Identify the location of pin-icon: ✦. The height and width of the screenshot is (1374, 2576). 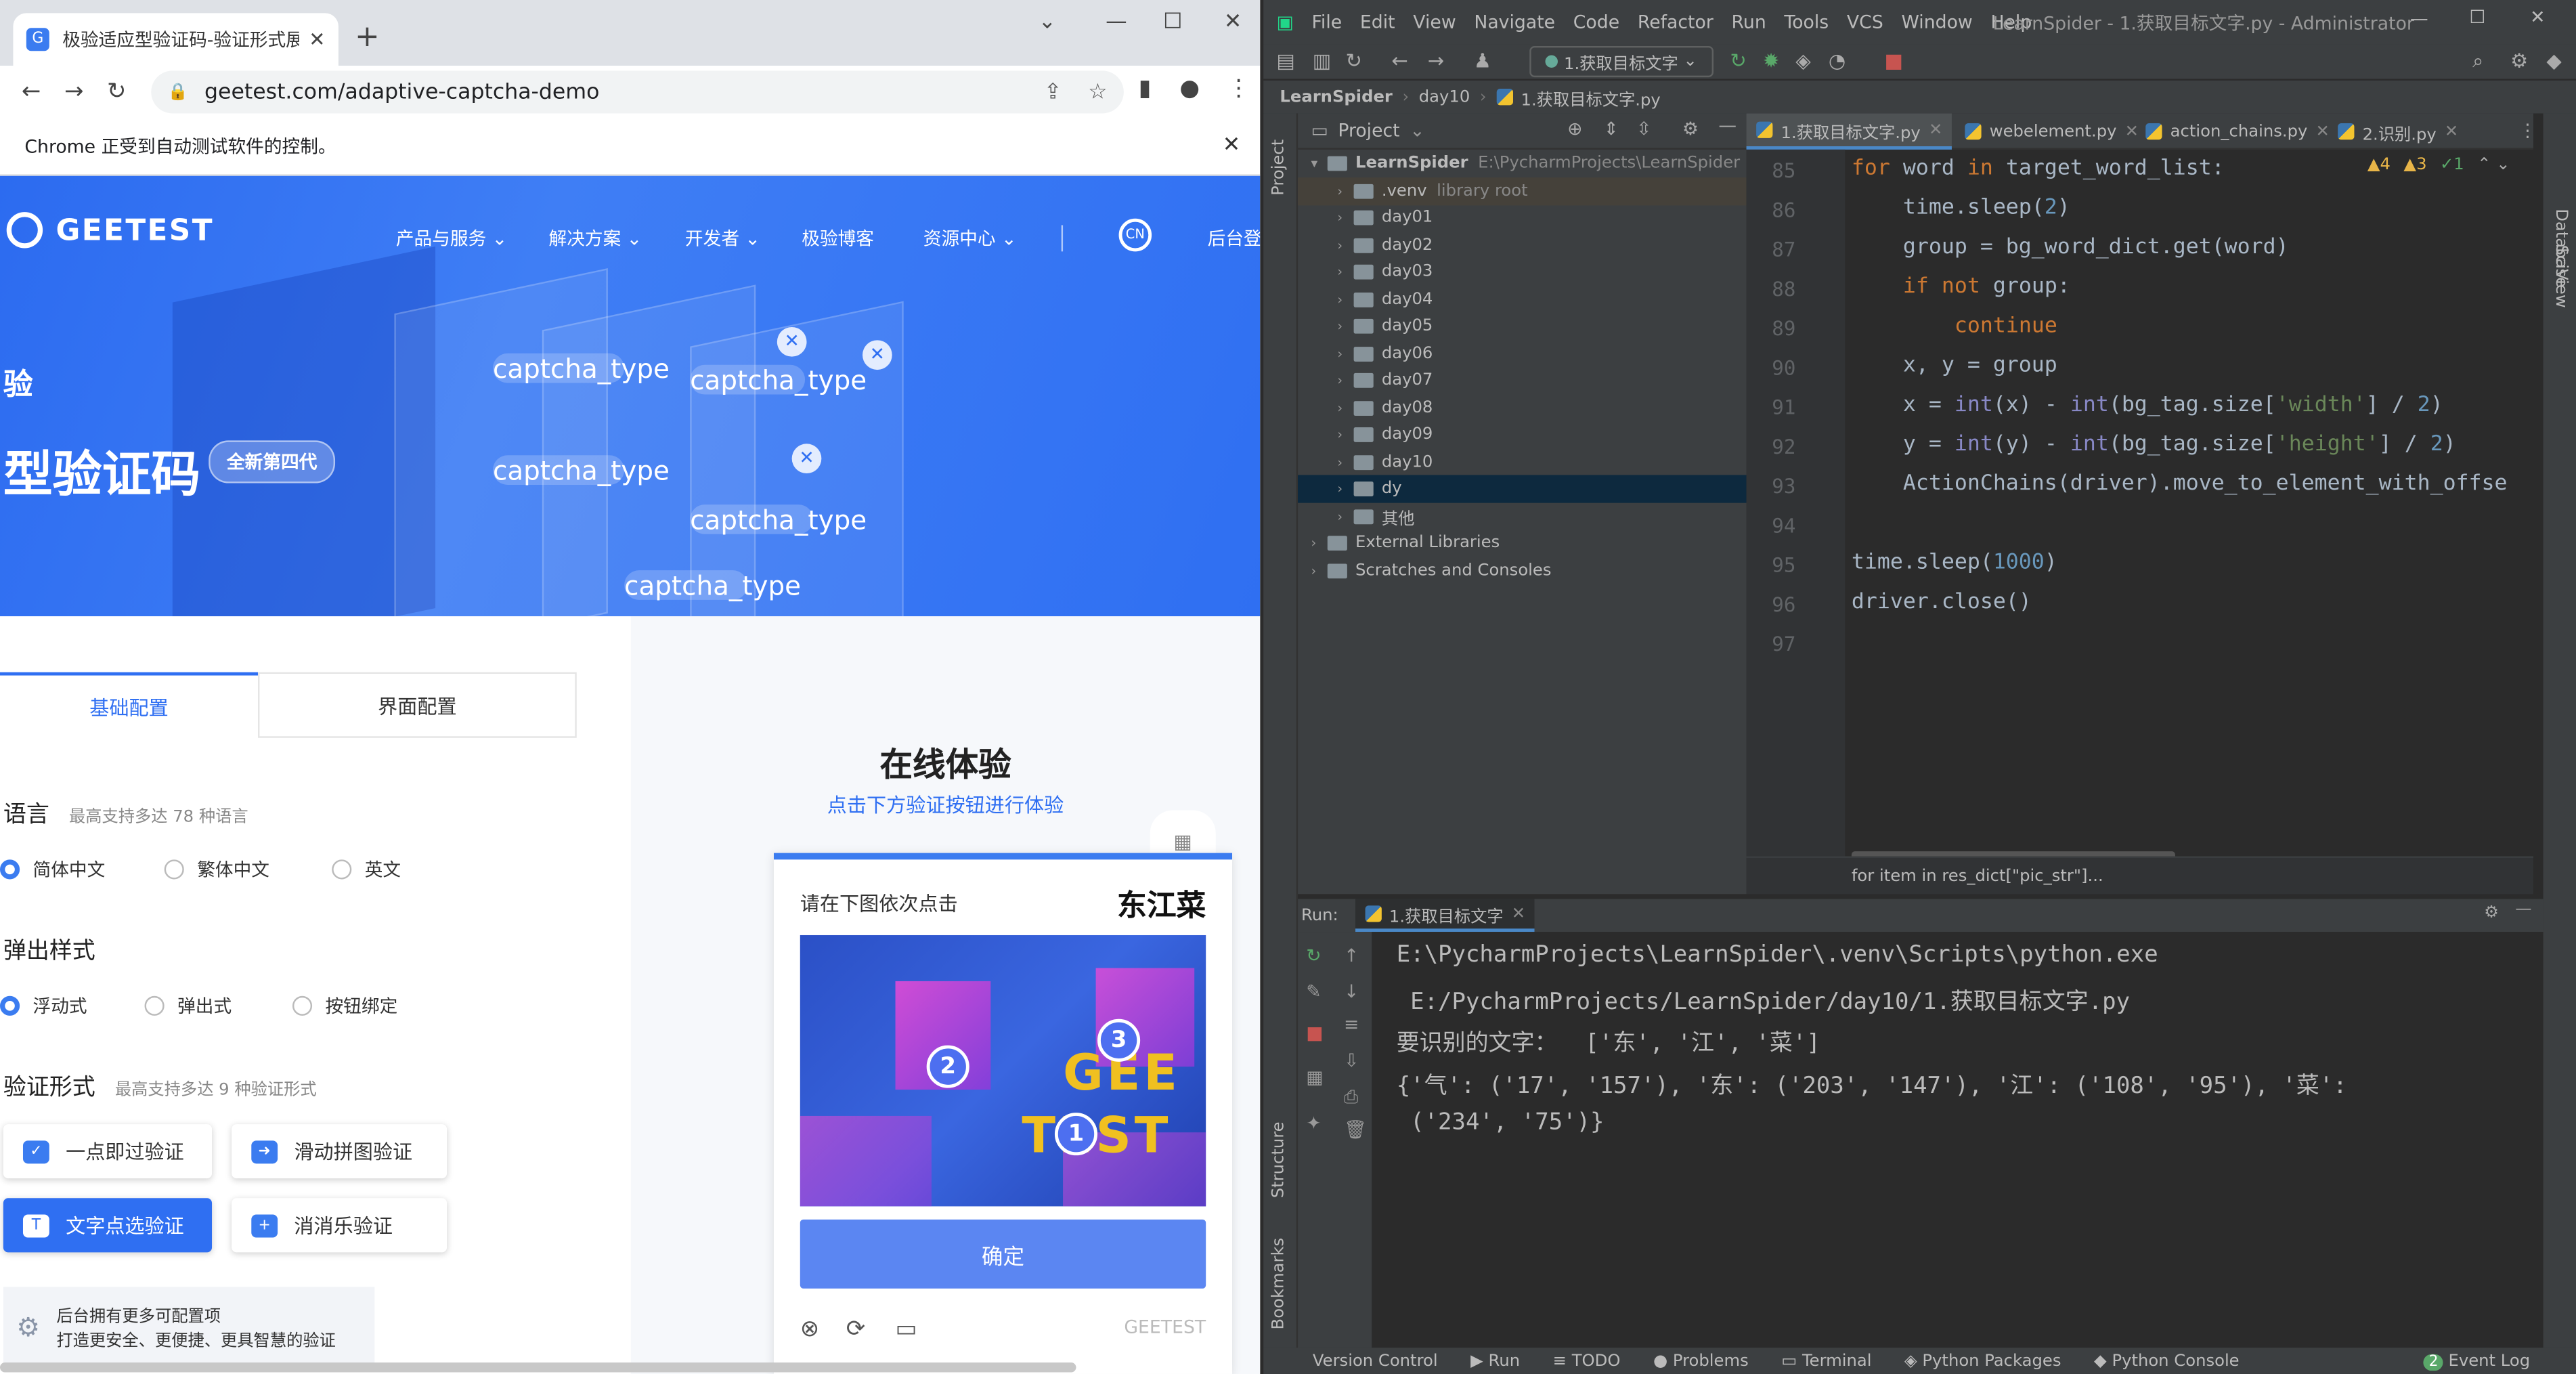
(1313, 1123).